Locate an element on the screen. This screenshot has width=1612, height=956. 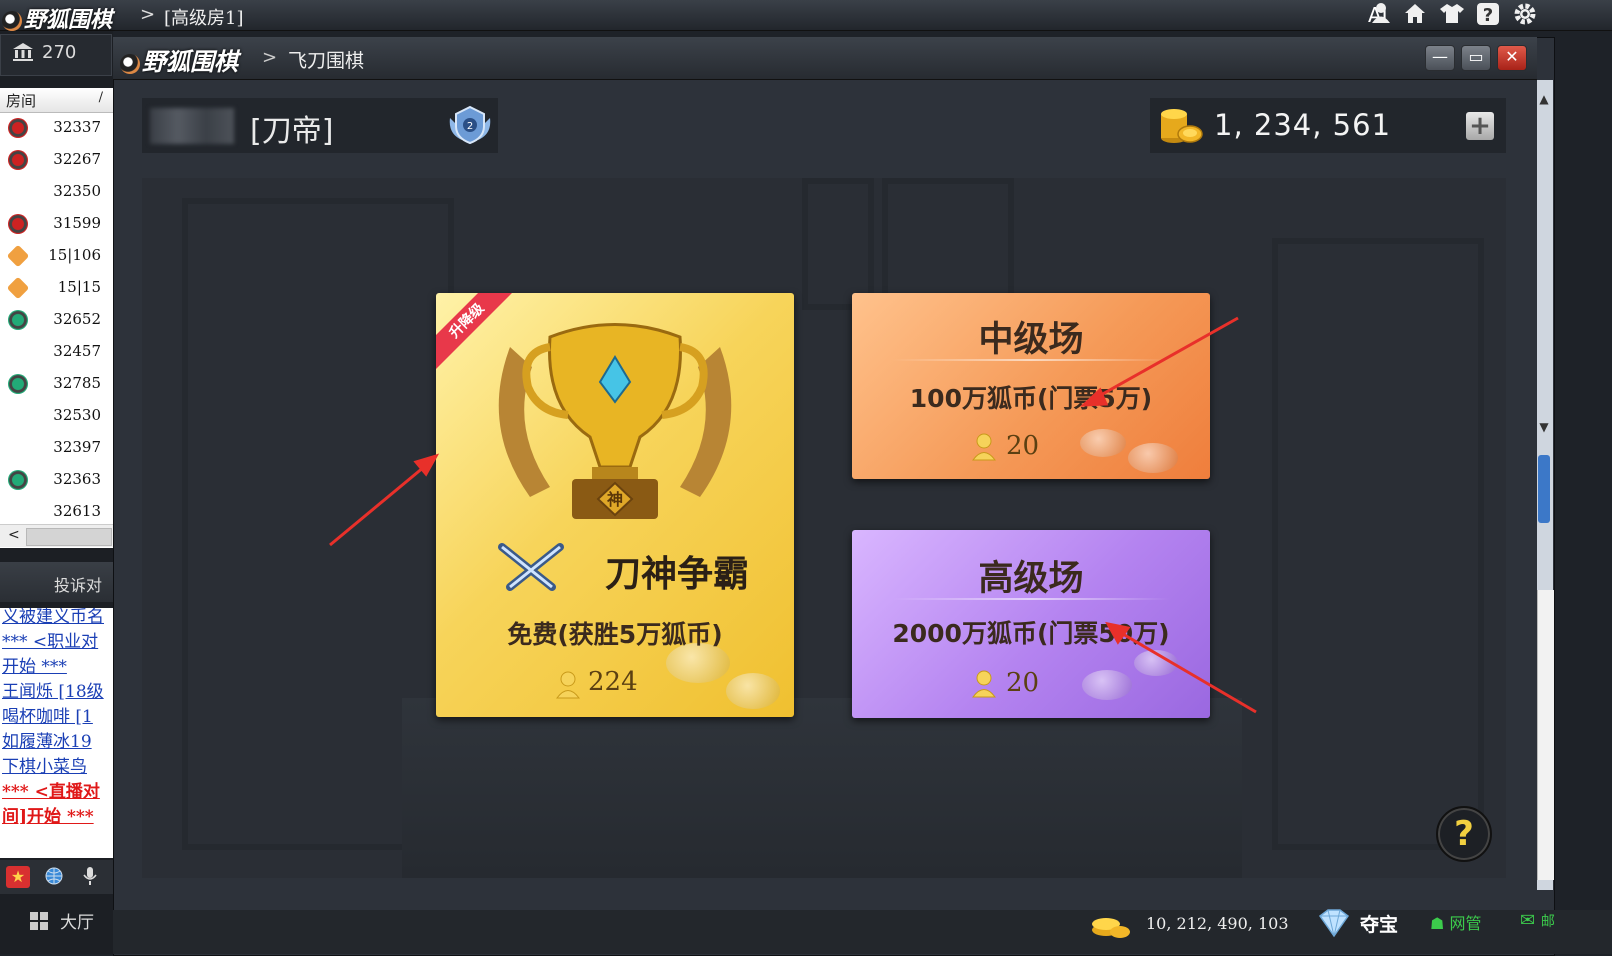
minimize-button: — is located at coordinates (1440, 58).